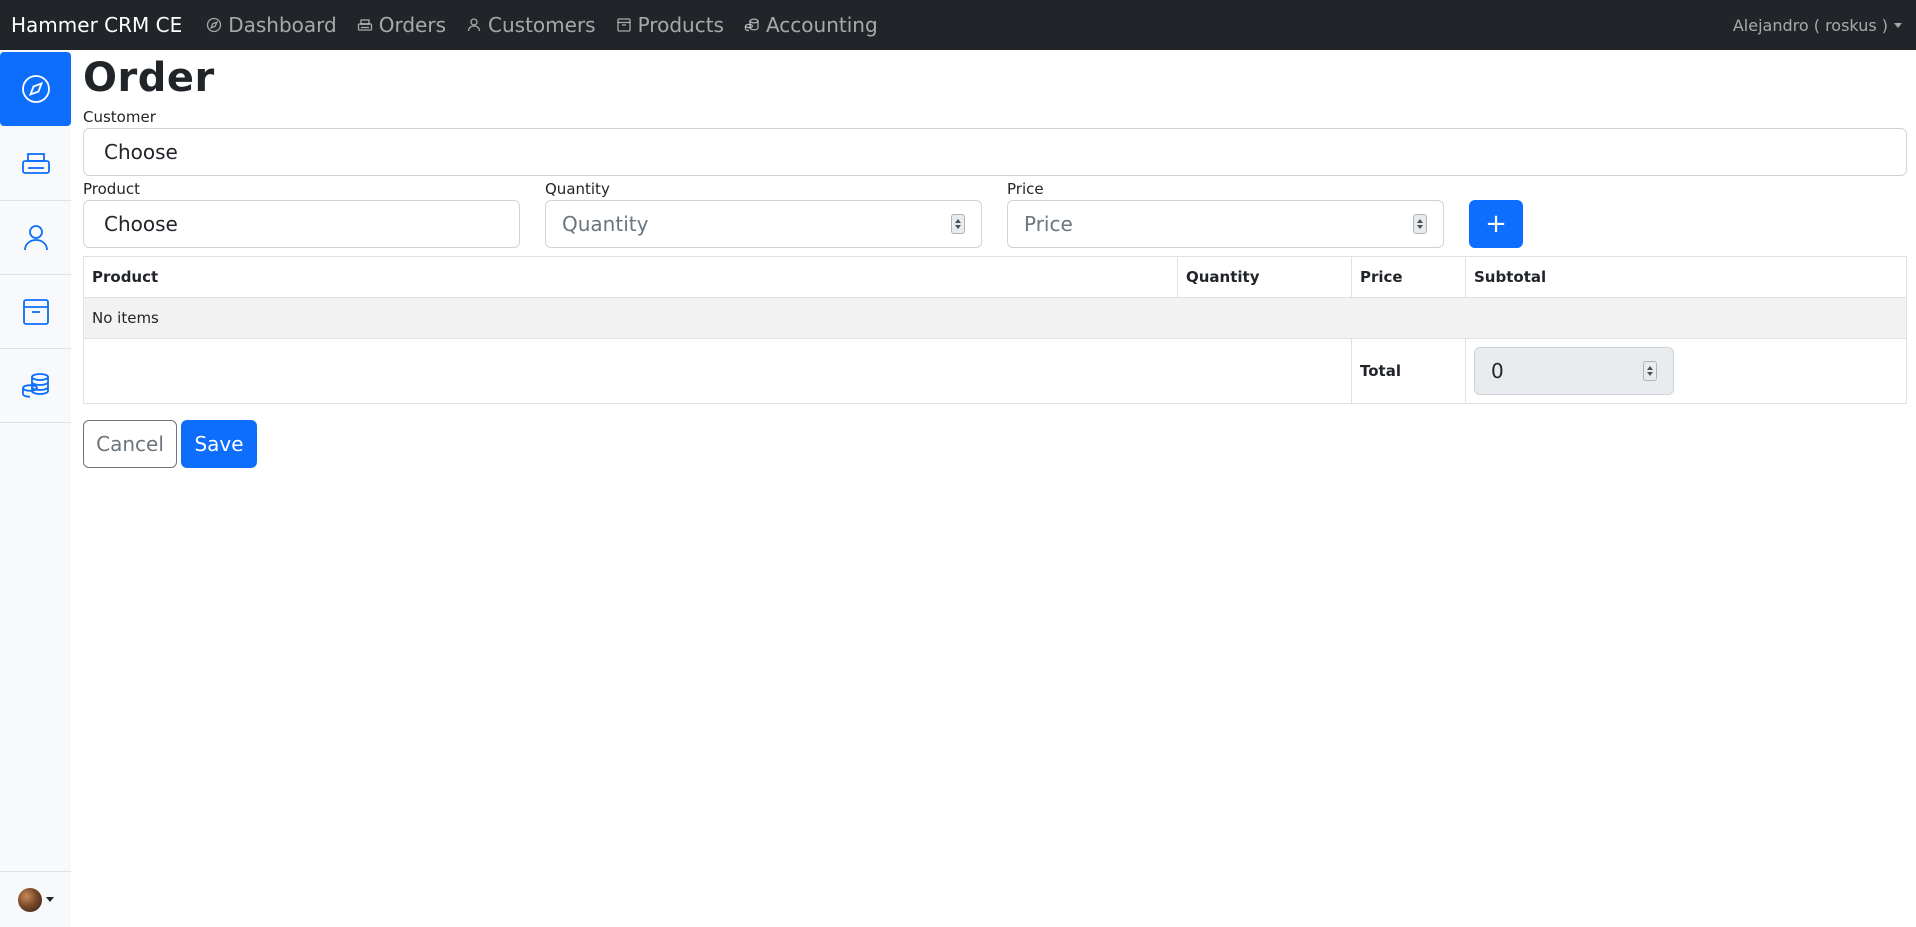 This screenshot has height=927, width=1916. I want to click on quantity-input: Quantity, so click(763, 224).